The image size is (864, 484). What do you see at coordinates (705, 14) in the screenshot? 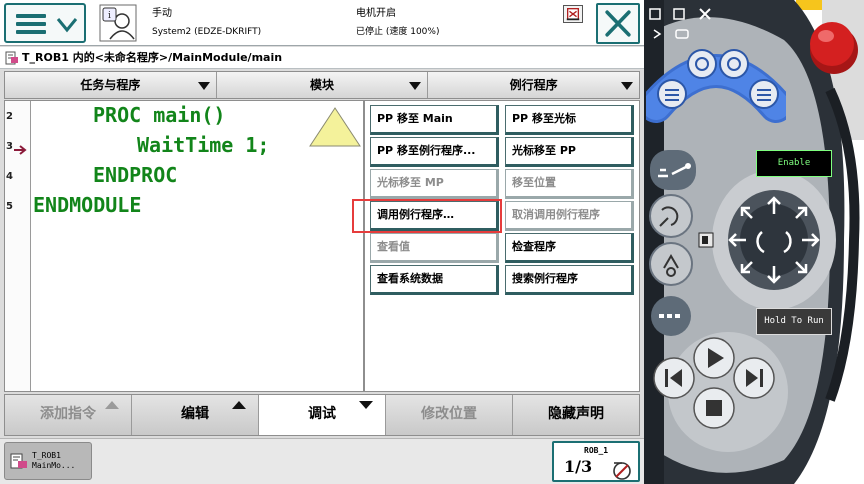
I see `close-icon` at bounding box center [705, 14].